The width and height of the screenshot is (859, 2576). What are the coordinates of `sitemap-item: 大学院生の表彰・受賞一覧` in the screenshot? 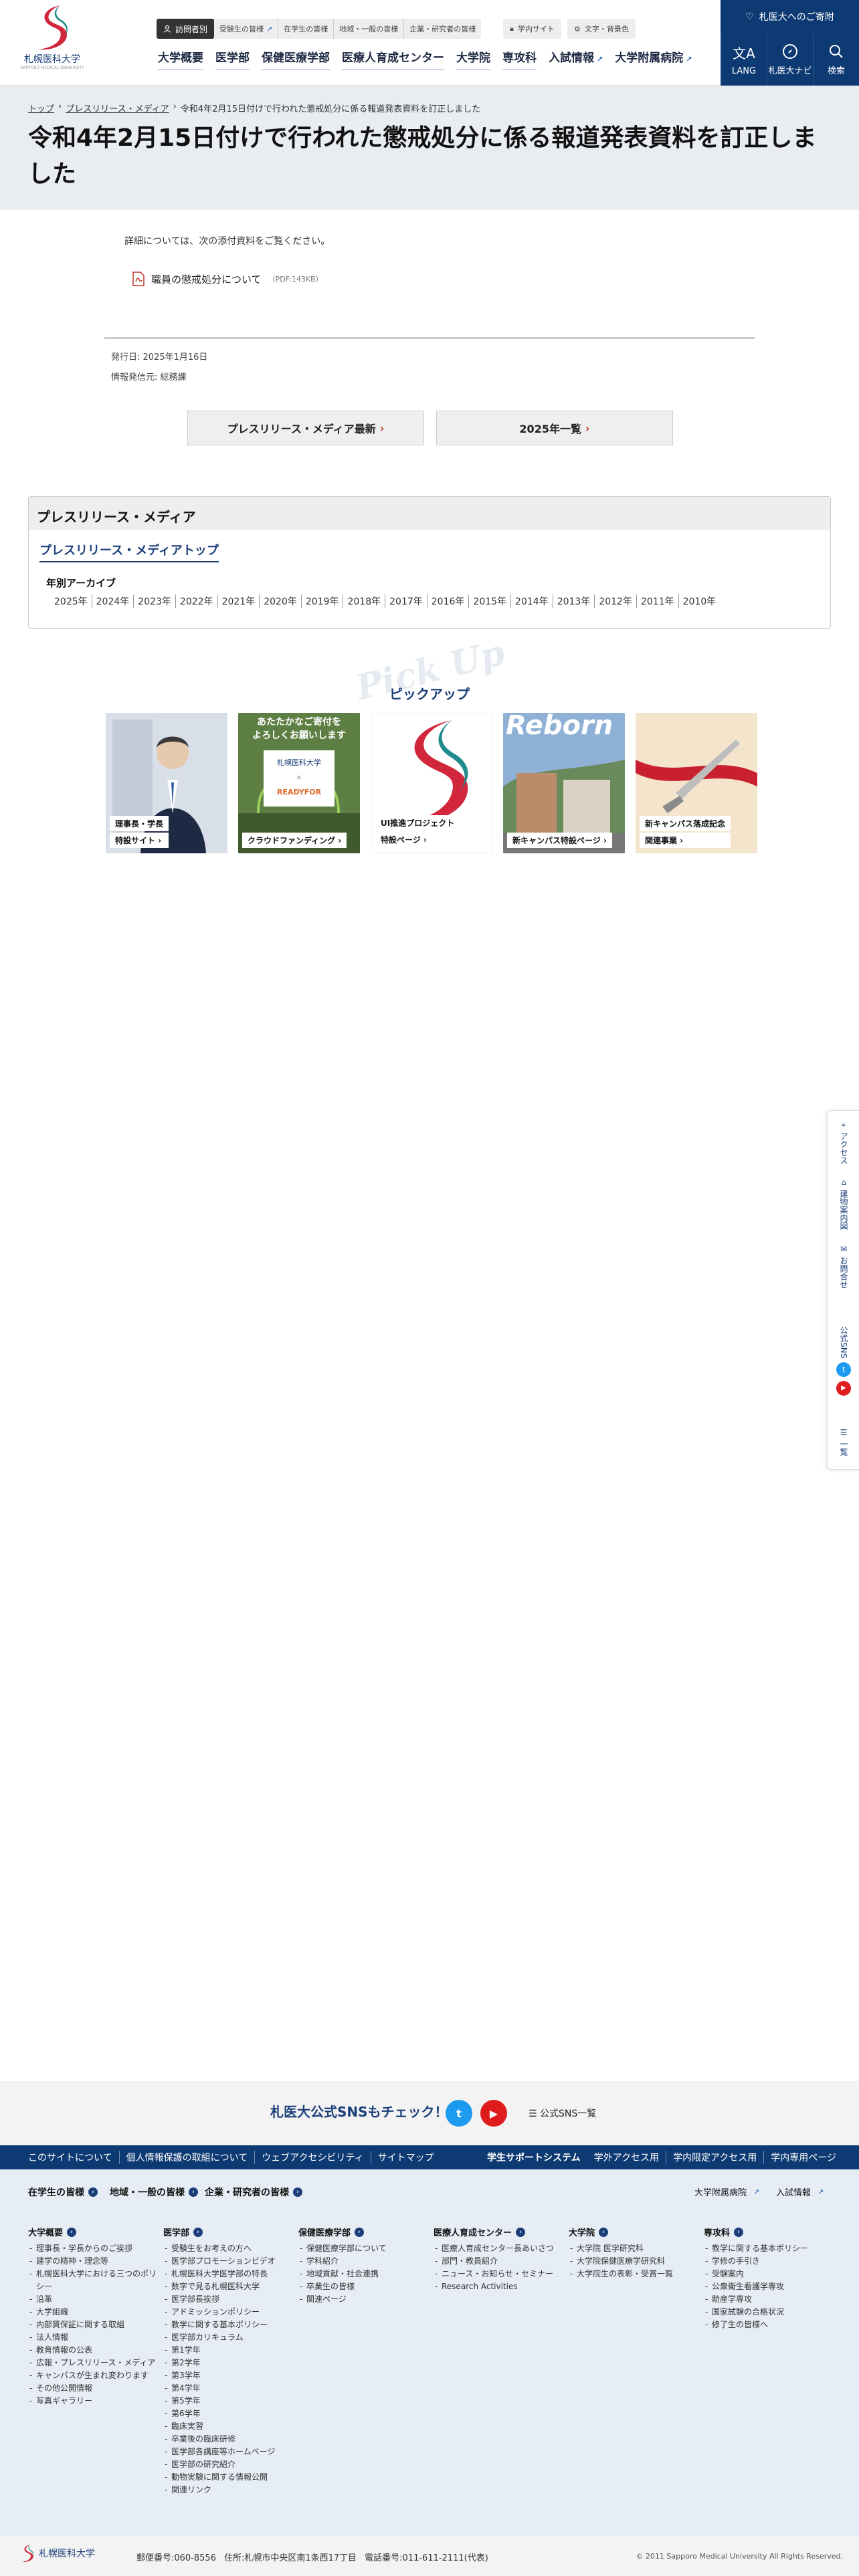 It's located at (635, 2274).